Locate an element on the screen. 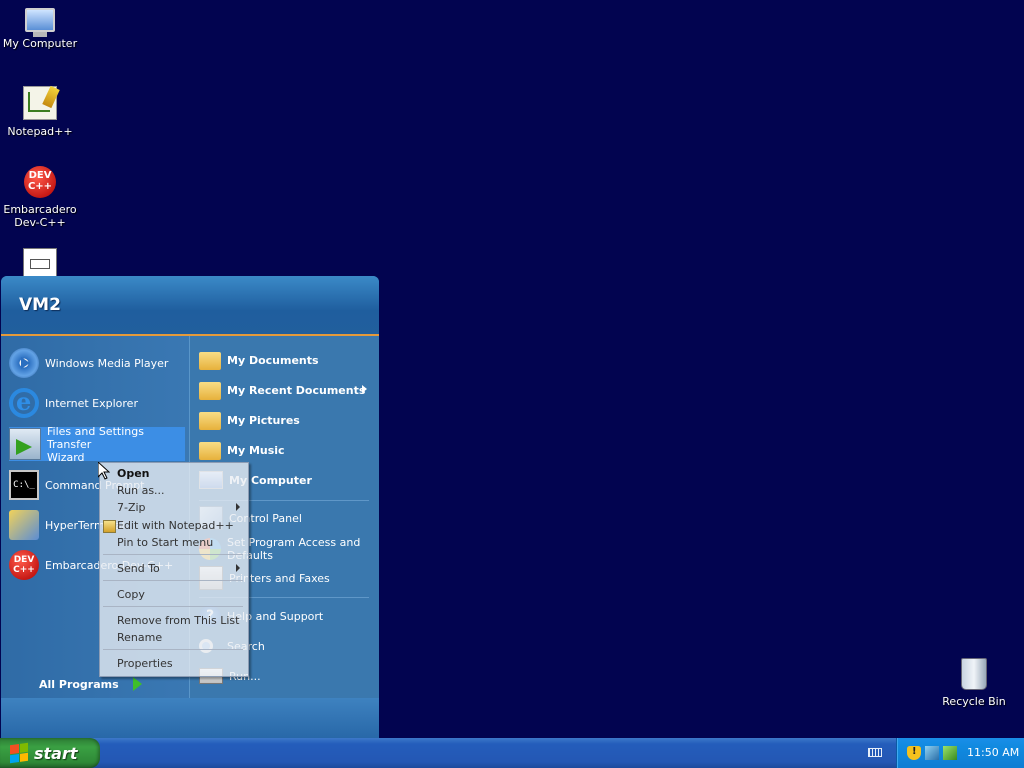  desktop-icon-my-computer: My Computer is located at coordinates (40, 27).